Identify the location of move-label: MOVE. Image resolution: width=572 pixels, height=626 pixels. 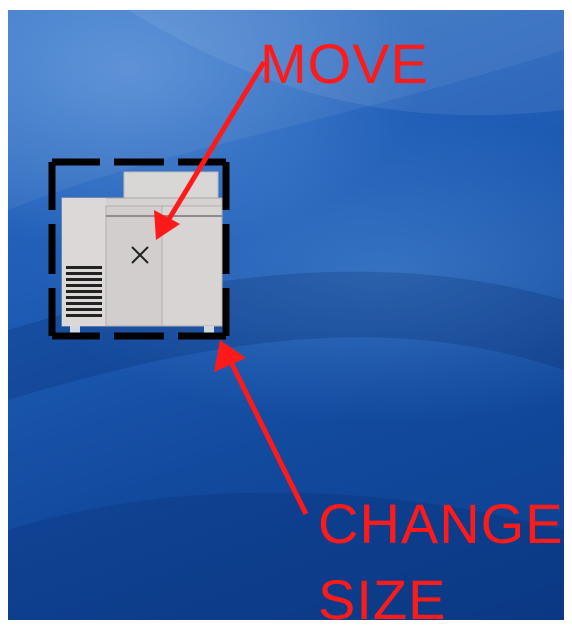
(344, 63).